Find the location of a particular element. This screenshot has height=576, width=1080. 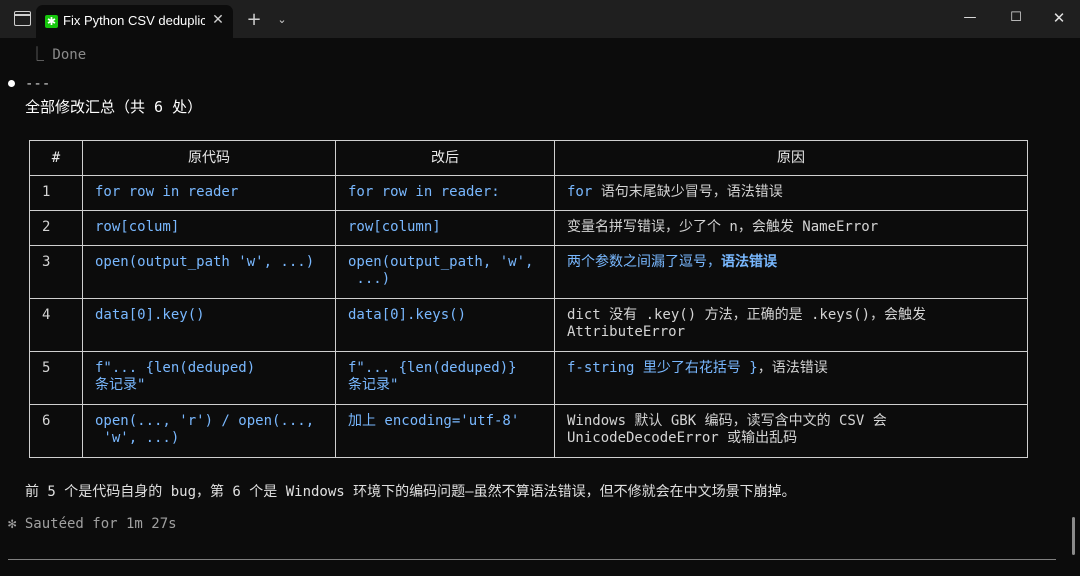

fixed-code: row[column] is located at coordinates (445, 228).